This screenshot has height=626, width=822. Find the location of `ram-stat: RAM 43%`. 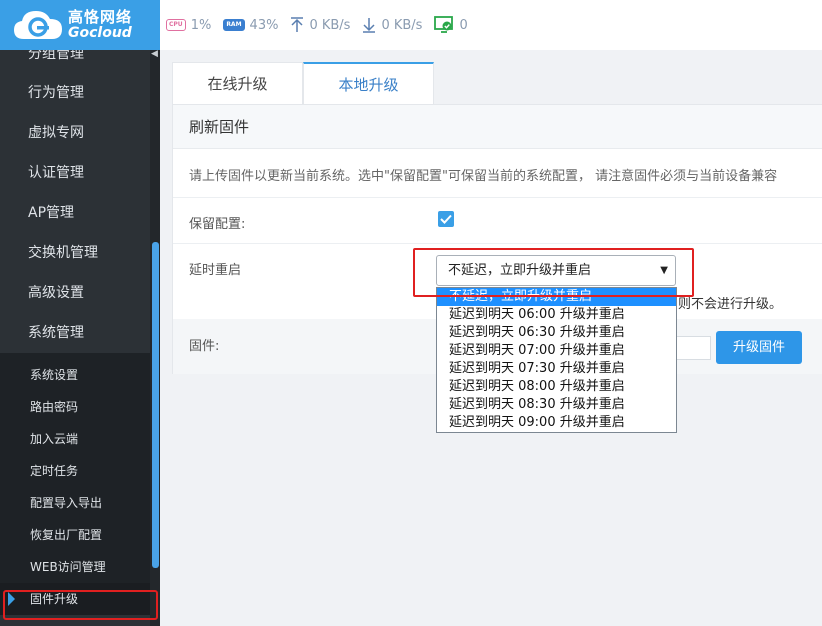

ram-stat: RAM 43% is located at coordinates (250, 25).